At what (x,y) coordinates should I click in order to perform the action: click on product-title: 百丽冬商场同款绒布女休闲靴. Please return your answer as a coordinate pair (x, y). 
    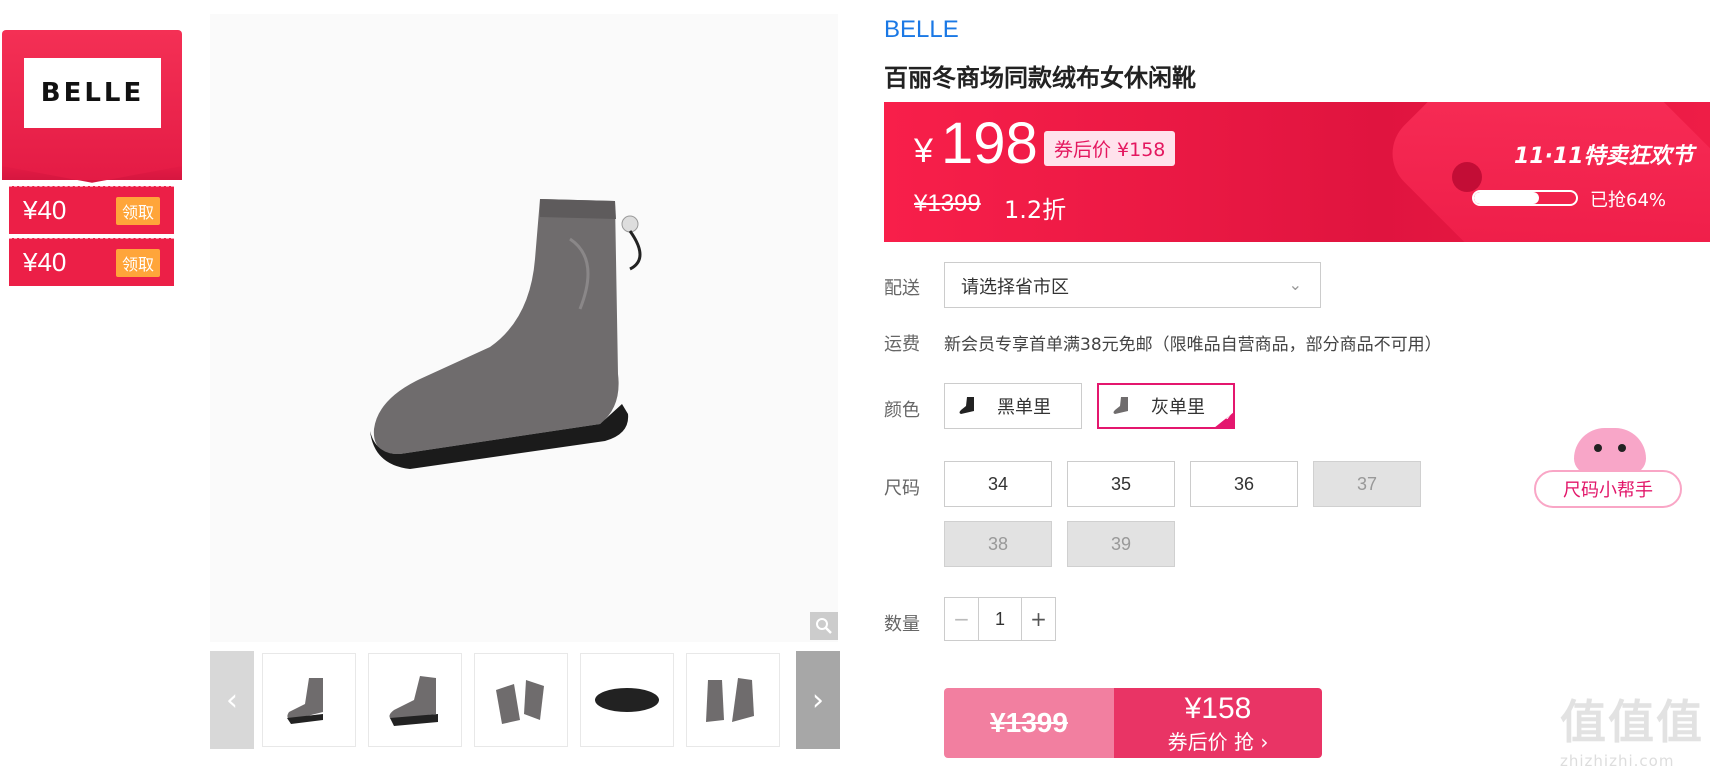
    Looking at the image, I should click on (1040, 78).